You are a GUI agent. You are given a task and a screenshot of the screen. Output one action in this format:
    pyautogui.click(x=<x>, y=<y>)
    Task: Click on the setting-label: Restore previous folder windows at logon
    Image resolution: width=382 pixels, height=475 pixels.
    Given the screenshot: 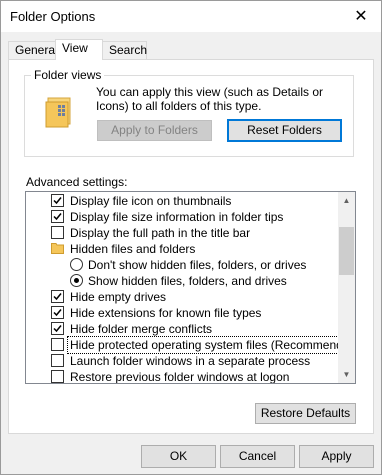 What is the action you would take?
    pyautogui.click(x=180, y=377)
    